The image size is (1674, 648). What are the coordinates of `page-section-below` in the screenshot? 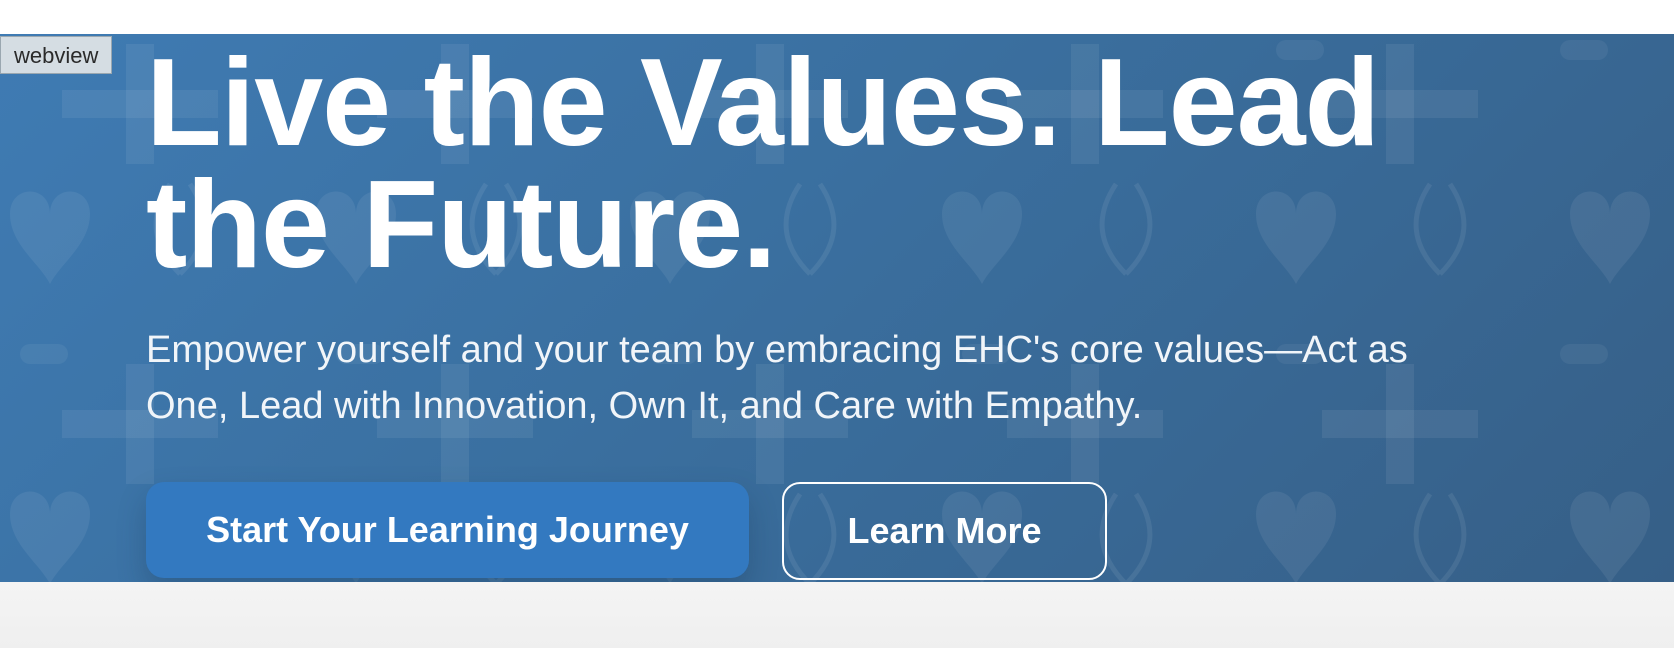 It's located at (837, 615).